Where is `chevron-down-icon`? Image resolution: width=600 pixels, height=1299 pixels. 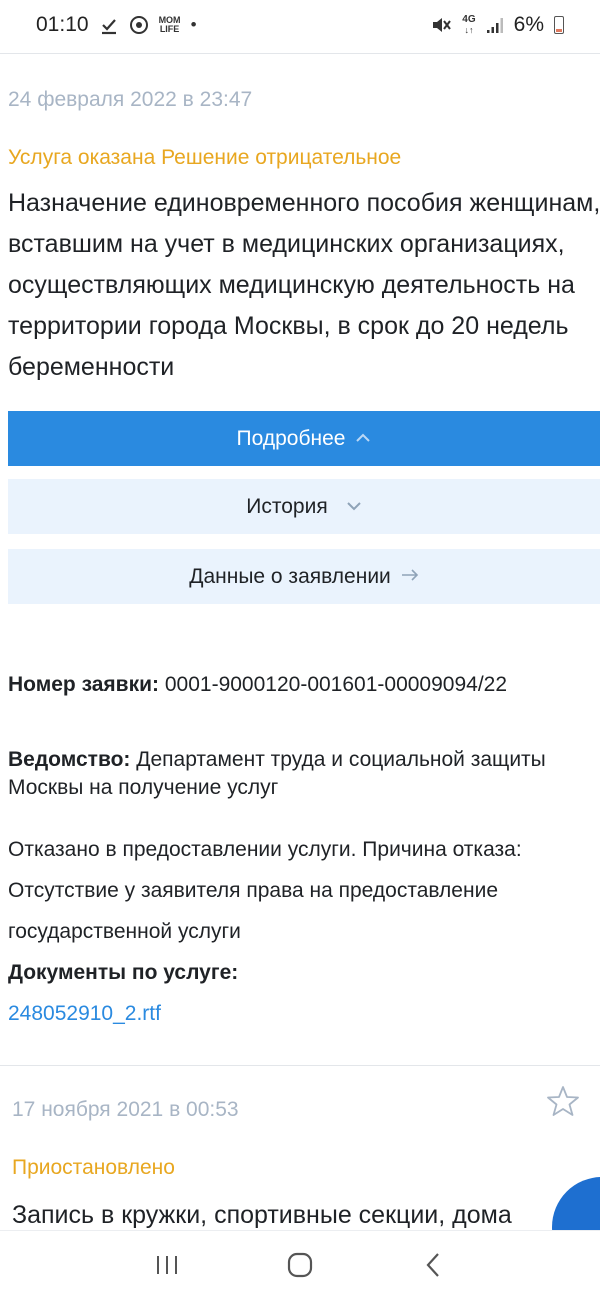 chevron-down-icon is located at coordinates (354, 507).